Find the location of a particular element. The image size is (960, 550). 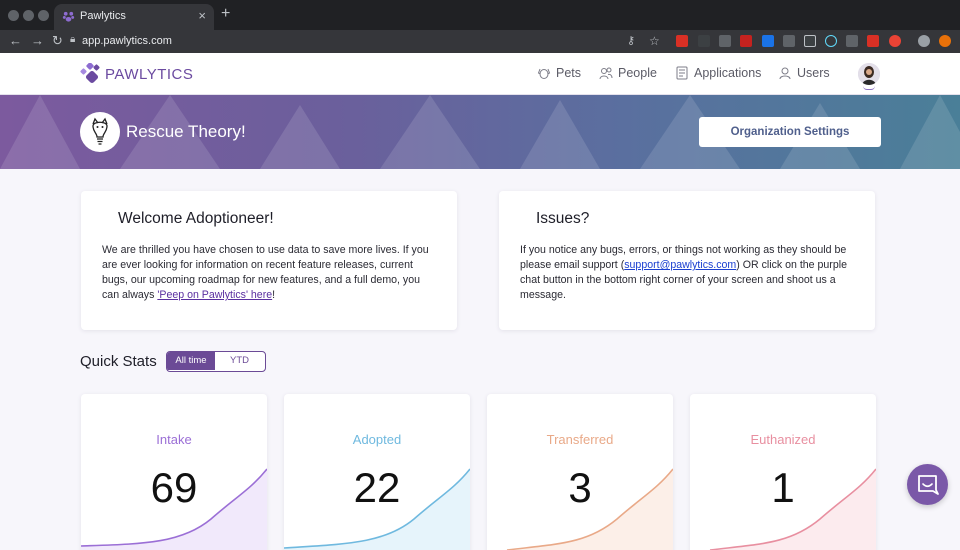

stat-label-euthanized: Euthanized is located at coordinates (783, 439).